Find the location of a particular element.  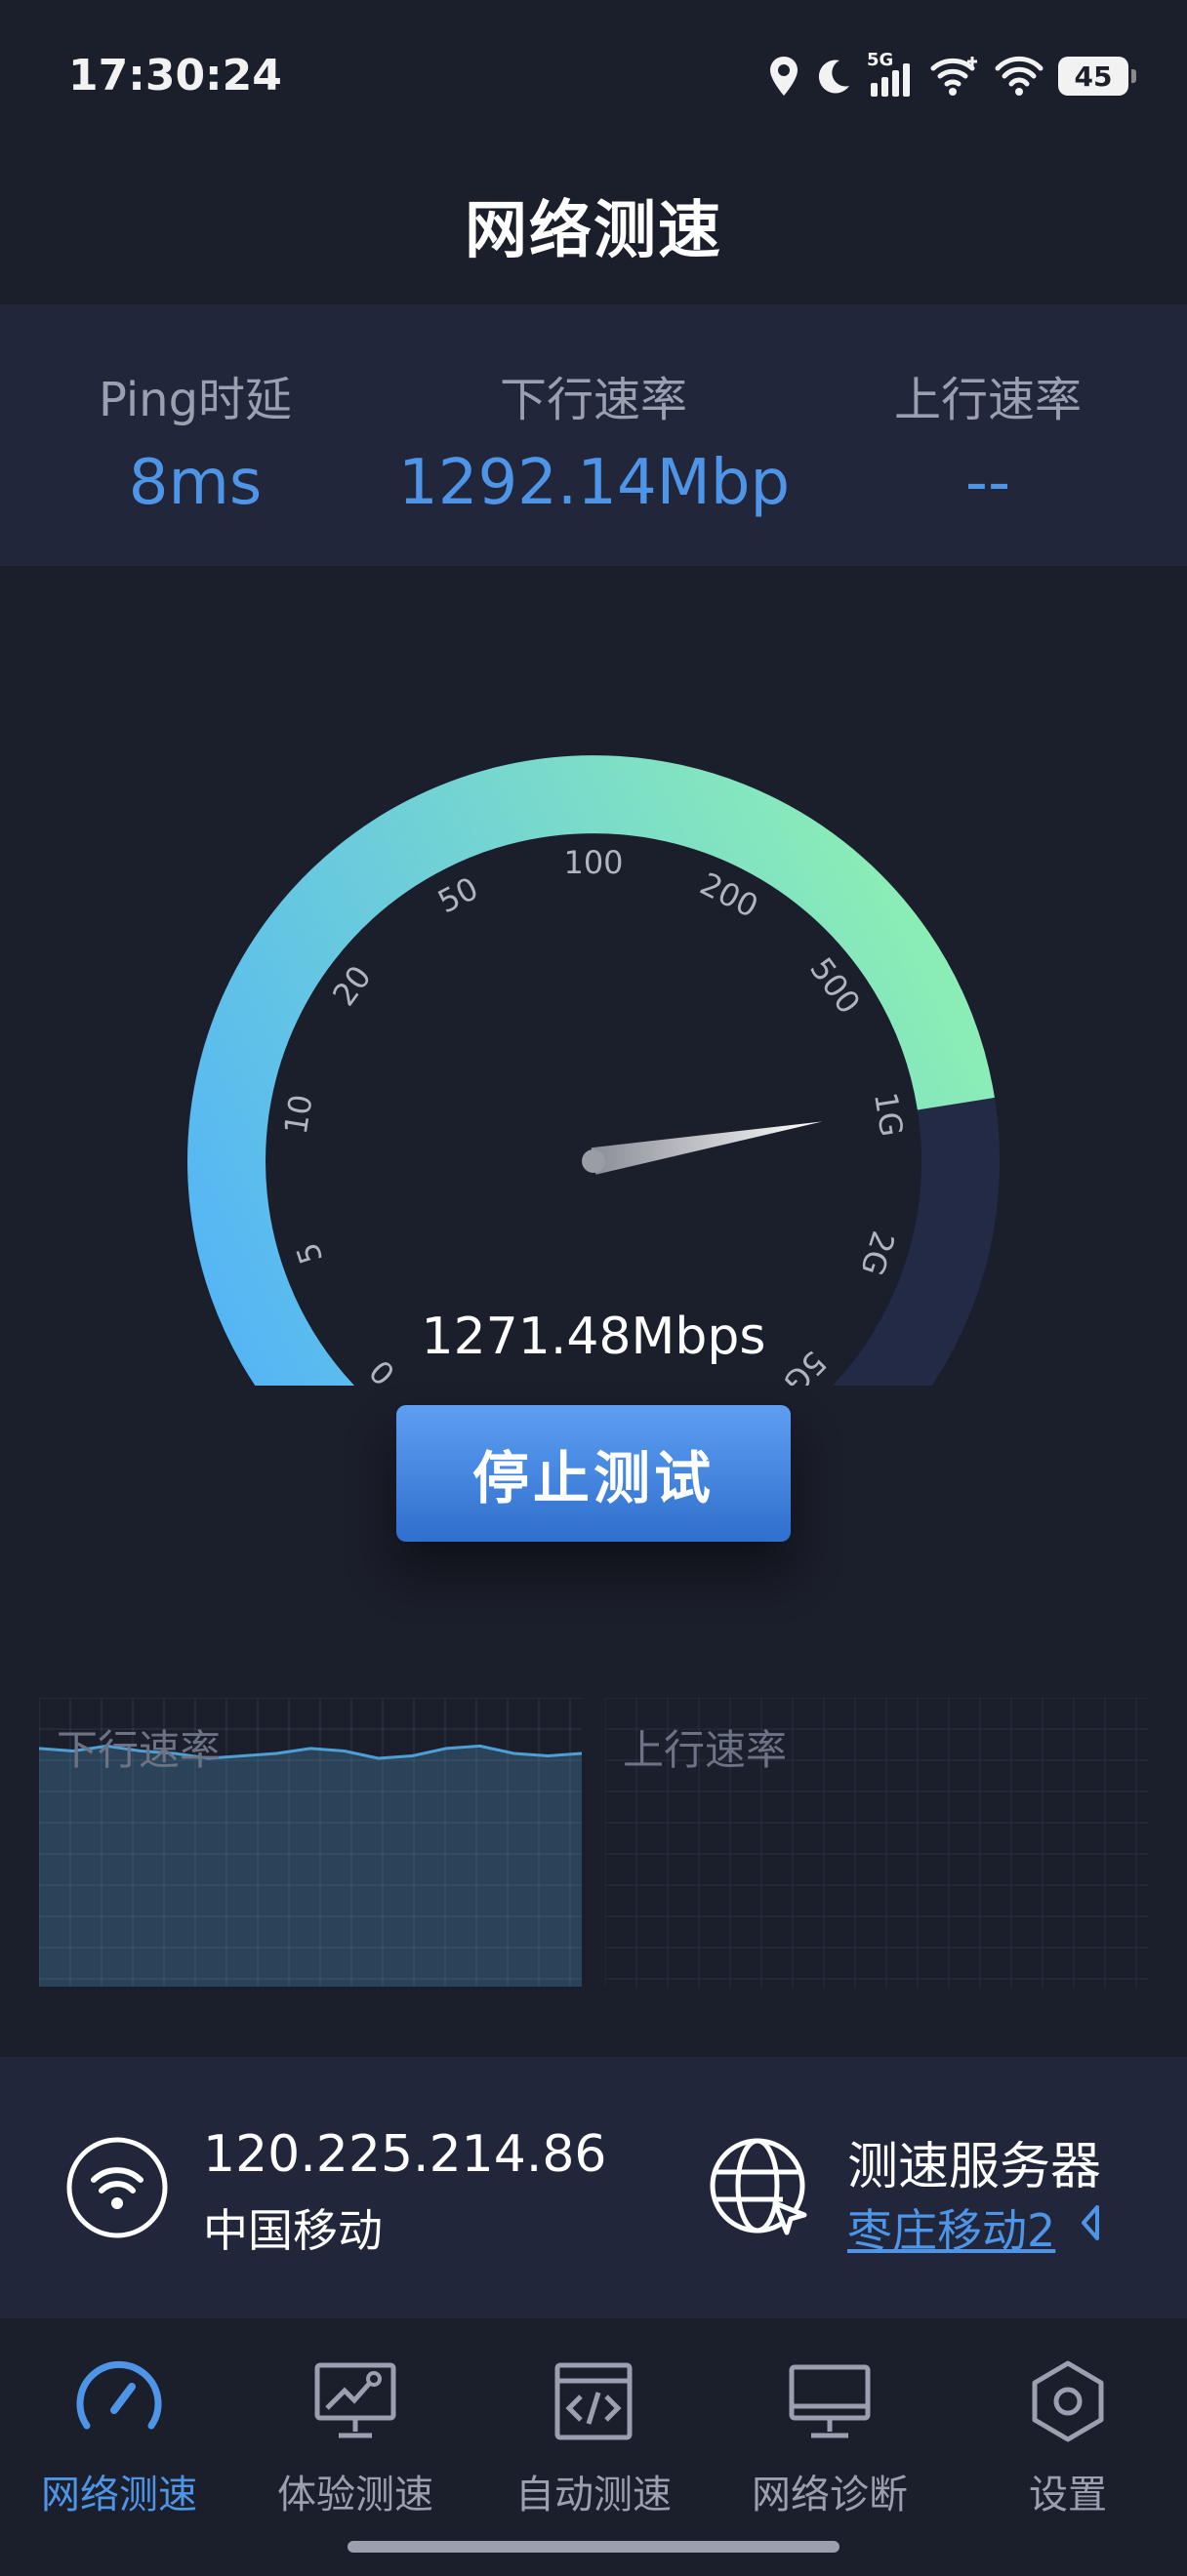

nav-item-speedtest: 网络测速 is located at coordinates (119, 2435).